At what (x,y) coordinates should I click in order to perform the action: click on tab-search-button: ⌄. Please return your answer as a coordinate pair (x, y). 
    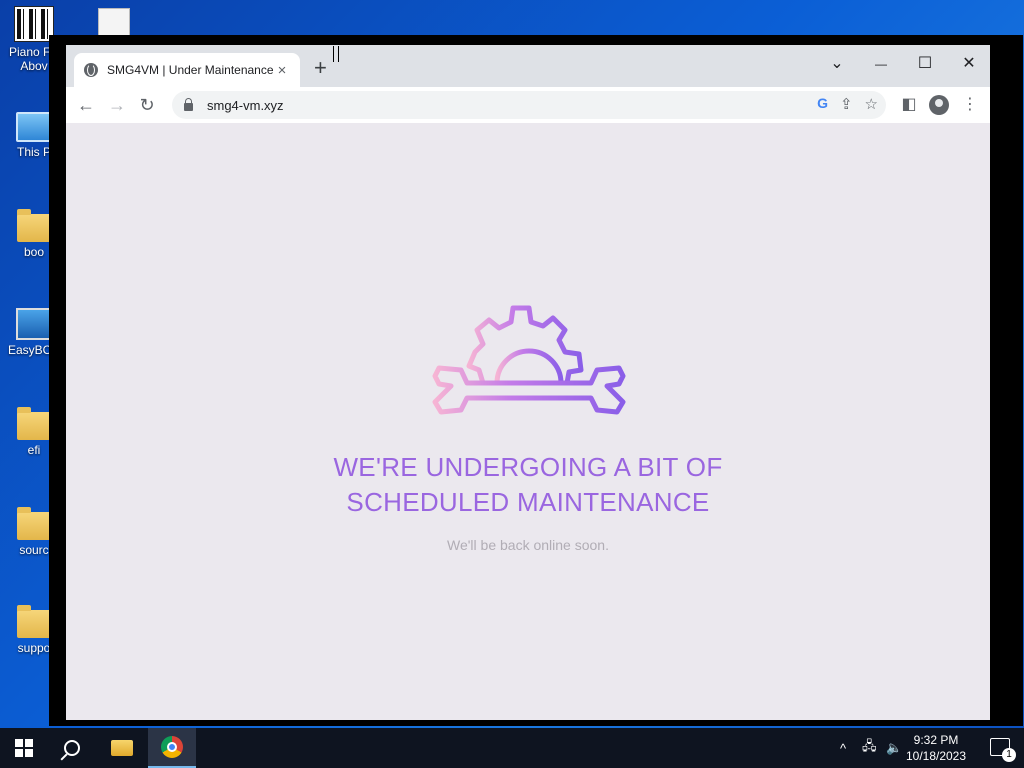
    Looking at the image, I should click on (837, 64).